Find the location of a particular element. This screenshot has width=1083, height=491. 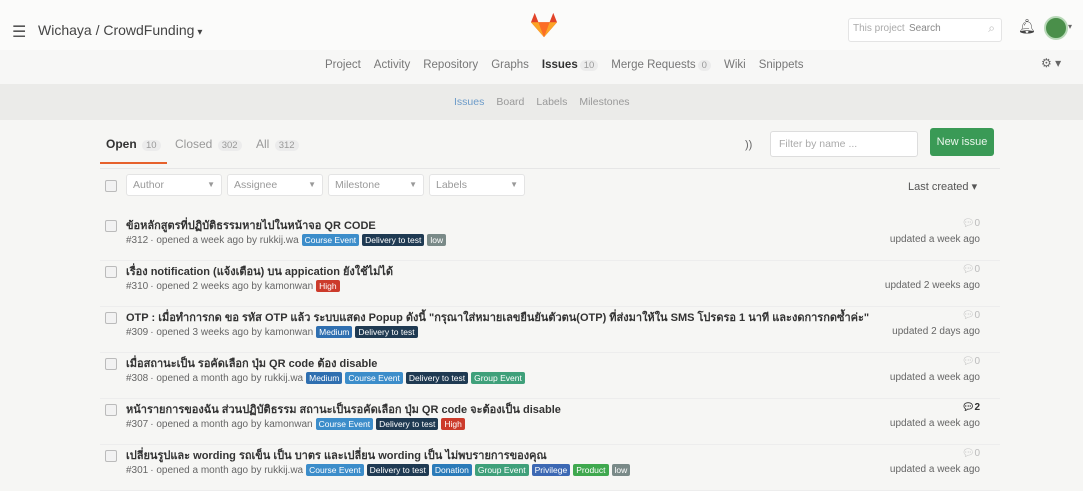

nav-item-merge-requests: Merge Requests 0 is located at coordinates (661, 65).